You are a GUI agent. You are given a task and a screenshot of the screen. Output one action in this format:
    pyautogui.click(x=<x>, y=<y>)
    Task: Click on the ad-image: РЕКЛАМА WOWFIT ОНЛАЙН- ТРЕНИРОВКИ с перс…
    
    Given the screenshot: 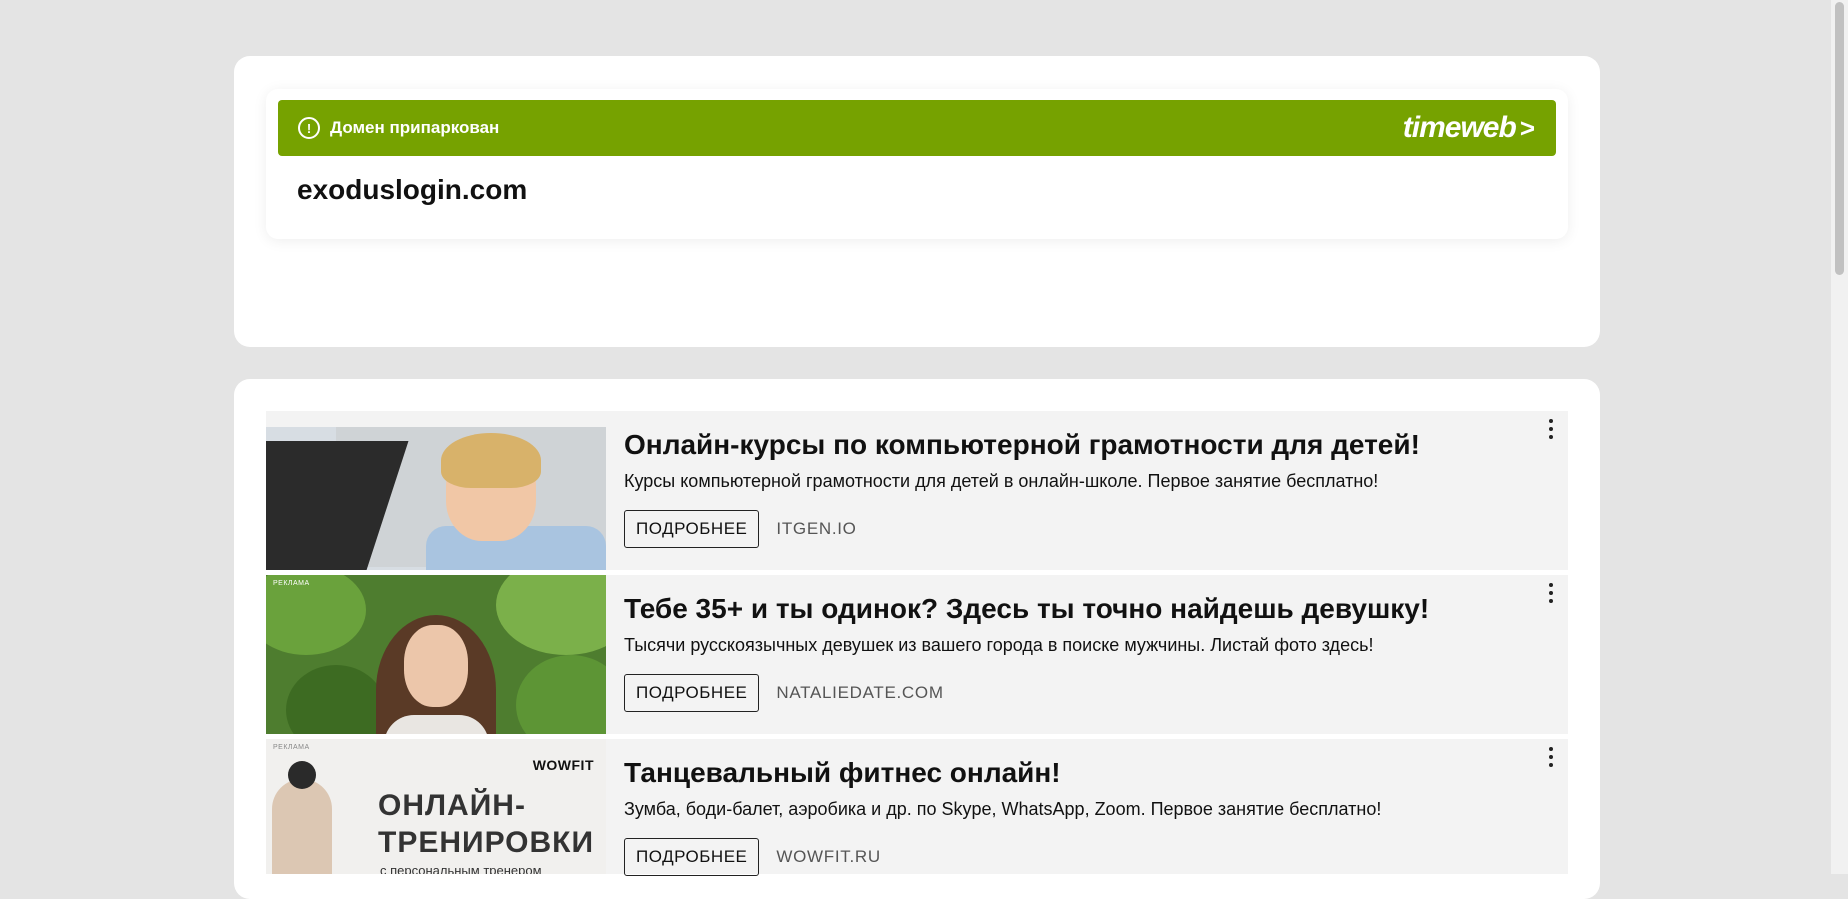 What is the action you would take?
    pyautogui.click(x=436, y=806)
    